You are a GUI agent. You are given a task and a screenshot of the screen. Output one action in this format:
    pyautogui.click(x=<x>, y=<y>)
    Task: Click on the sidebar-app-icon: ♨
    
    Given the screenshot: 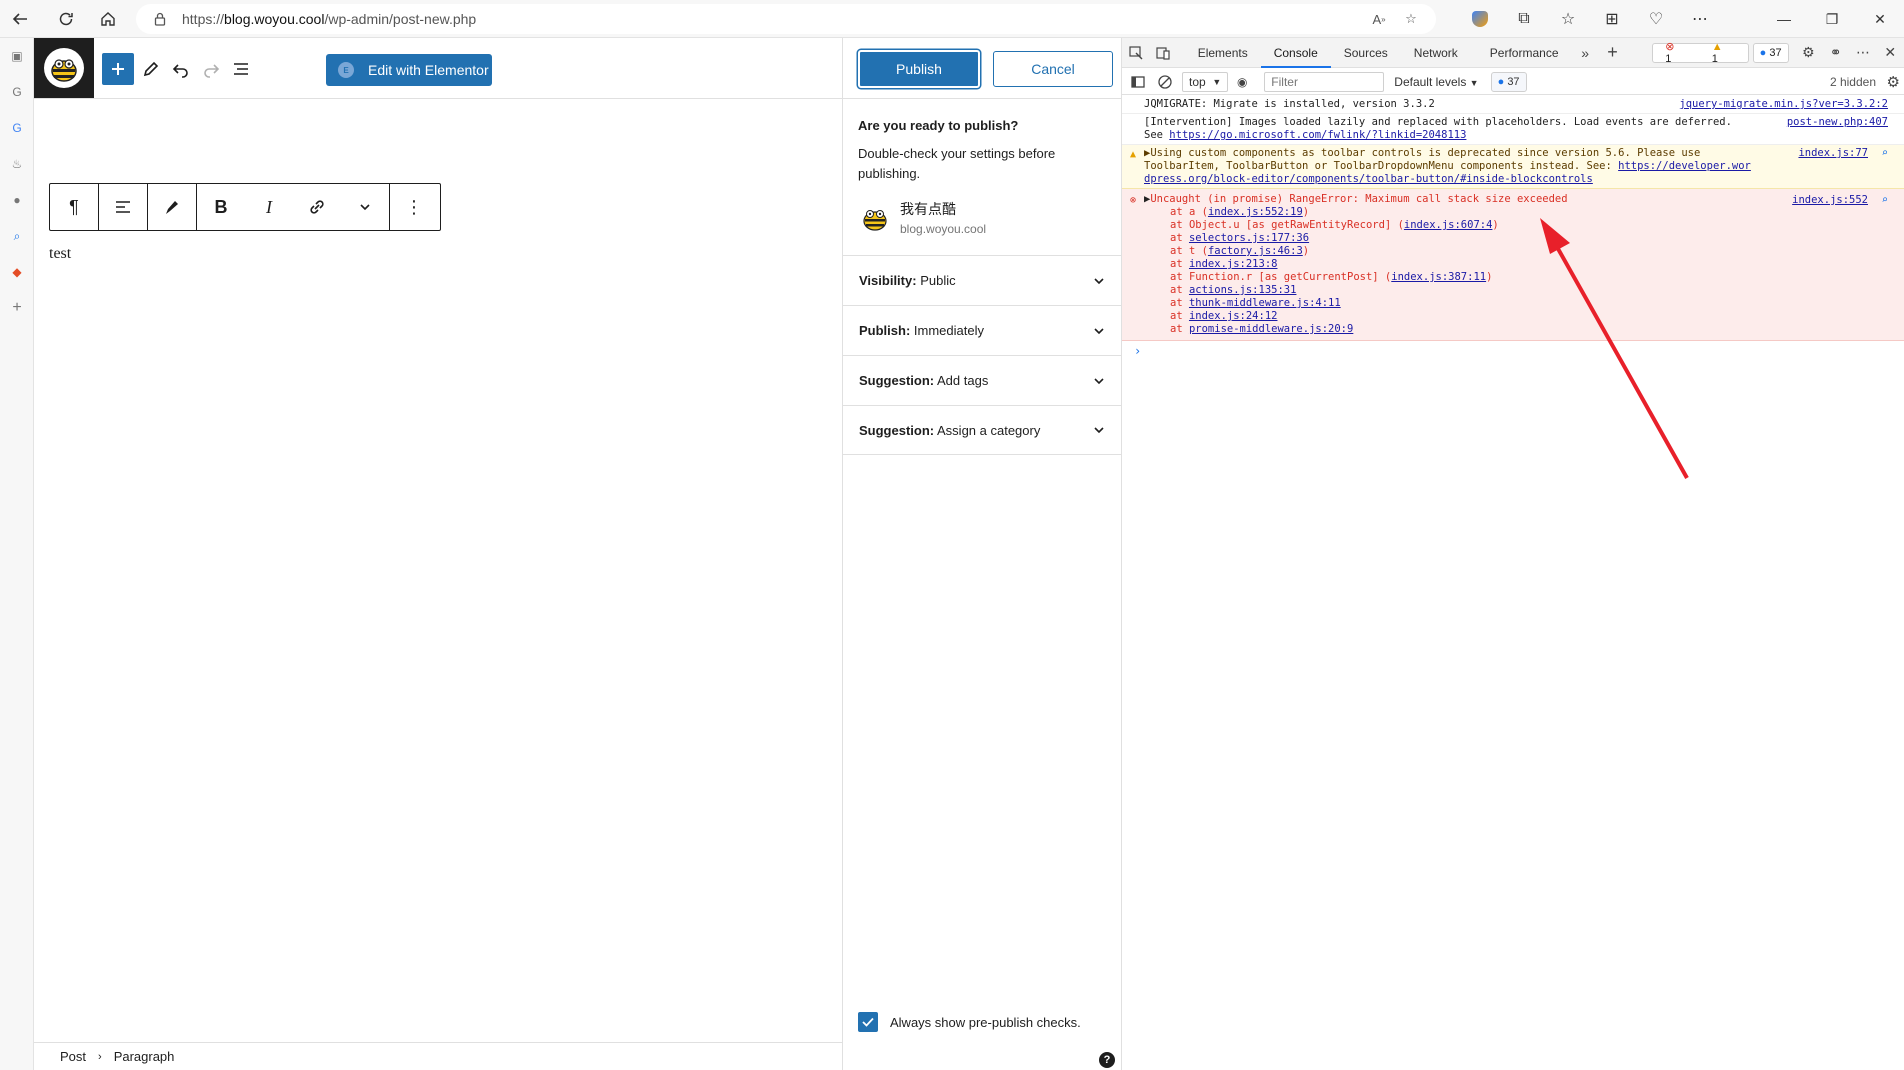 What is the action you would take?
    pyautogui.click(x=17, y=164)
    